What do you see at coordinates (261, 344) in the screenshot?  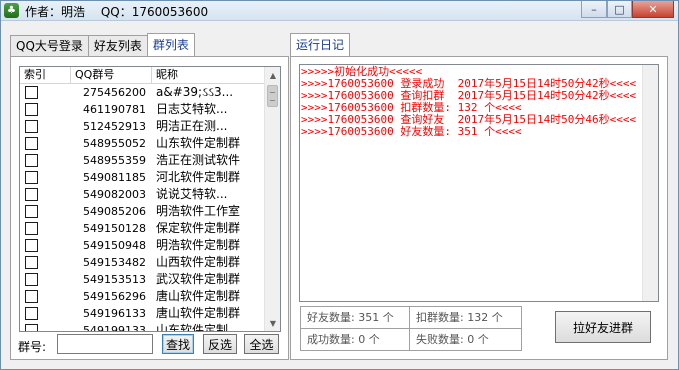 I see `select-all-button: 全选` at bounding box center [261, 344].